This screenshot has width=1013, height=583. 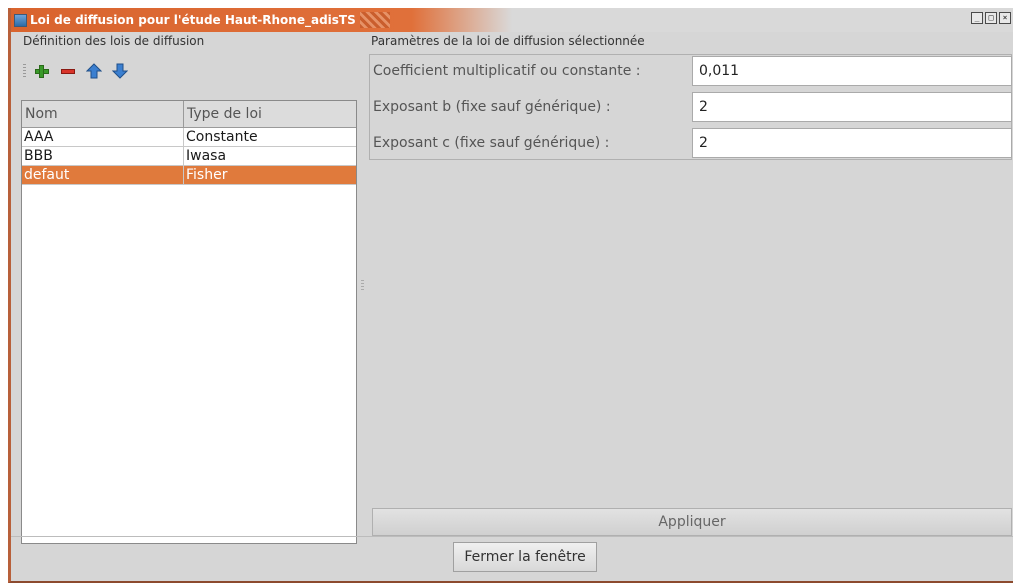 What do you see at coordinates (507, 71) in the screenshot?
I see `coefficient-label: Coefficient multiplicatif ou constante :` at bounding box center [507, 71].